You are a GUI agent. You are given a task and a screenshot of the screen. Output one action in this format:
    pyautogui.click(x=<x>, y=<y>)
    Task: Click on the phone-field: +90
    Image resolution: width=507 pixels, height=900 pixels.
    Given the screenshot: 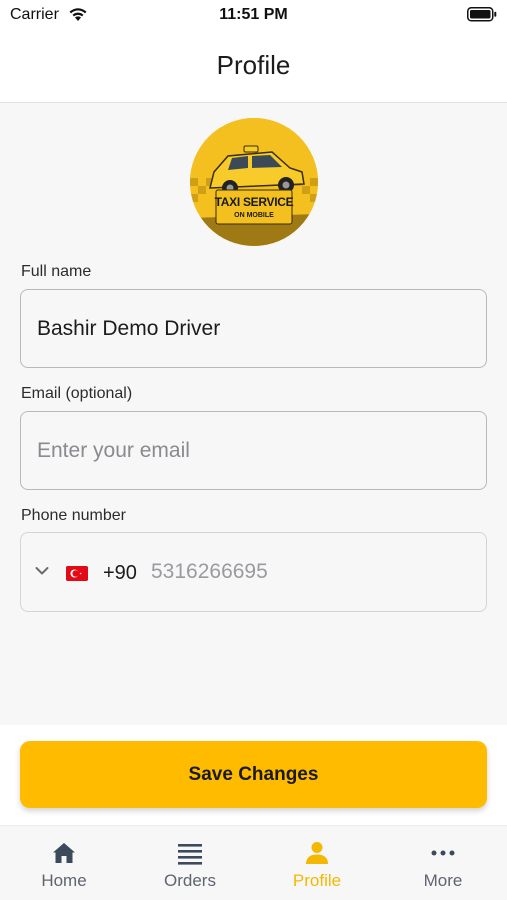 What is the action you would take?
    pyautogui.click(x=253, y=572)
    